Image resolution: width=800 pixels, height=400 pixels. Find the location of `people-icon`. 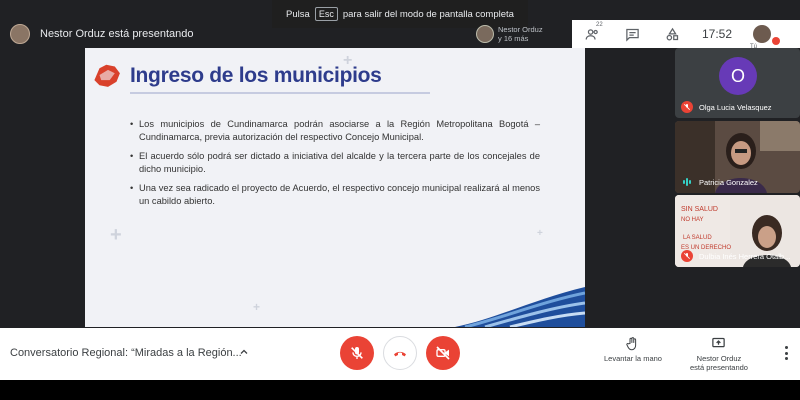

people-icon is located at coordinates (591, 34).